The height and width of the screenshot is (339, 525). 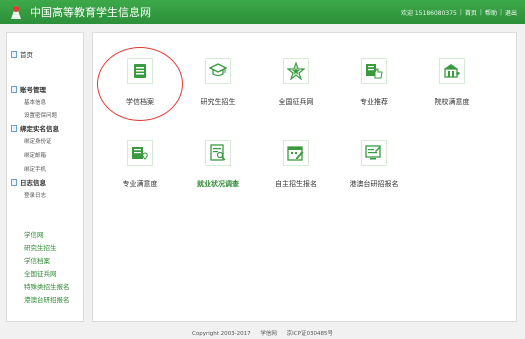 I want to click on sidebar-item-login-log: 登录日志, so click(x=35, y=195).